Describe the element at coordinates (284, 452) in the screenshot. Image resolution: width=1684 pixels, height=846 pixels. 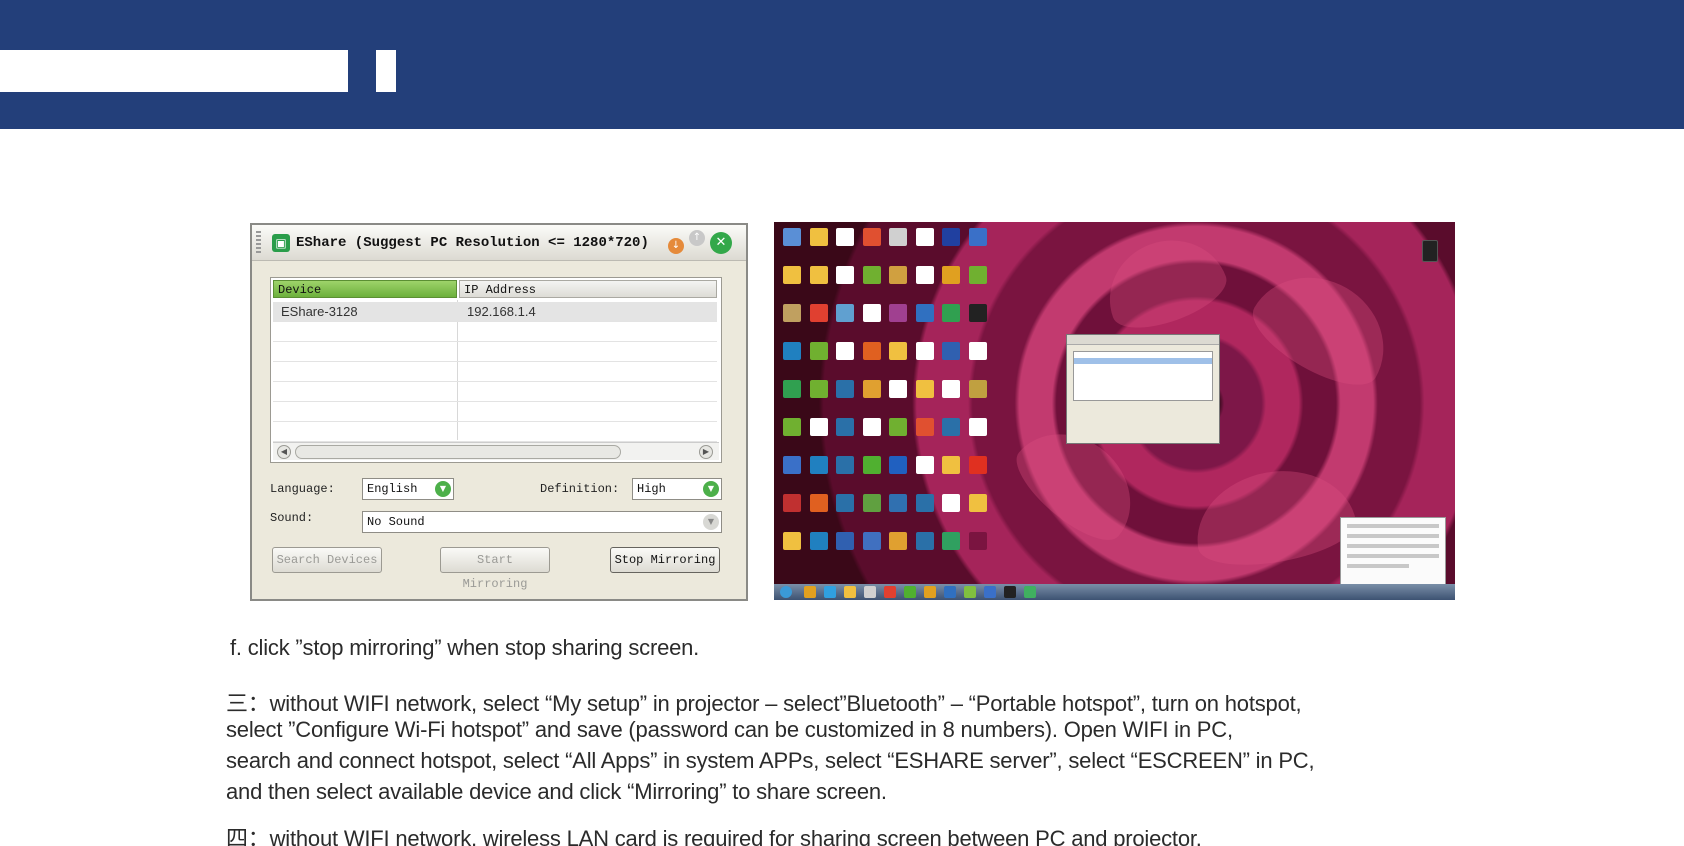
I see `scroll-left-icon: ◀` at that location.